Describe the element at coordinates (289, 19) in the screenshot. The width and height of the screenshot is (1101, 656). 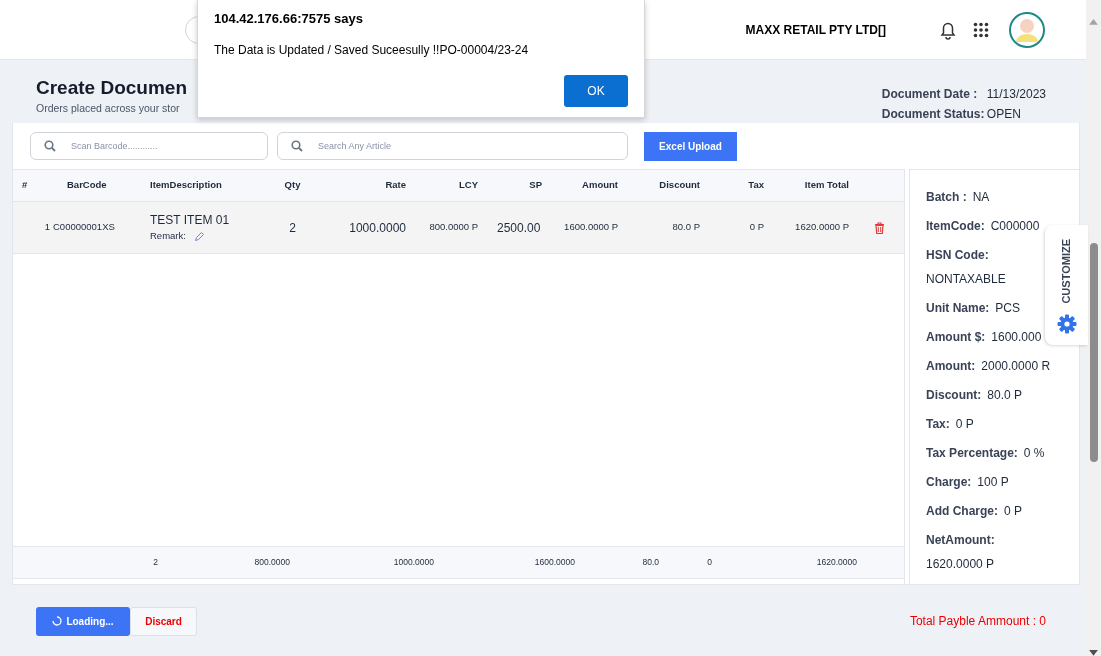
I see `dialog-title: 104.42.176.66:7575 says` at that location.